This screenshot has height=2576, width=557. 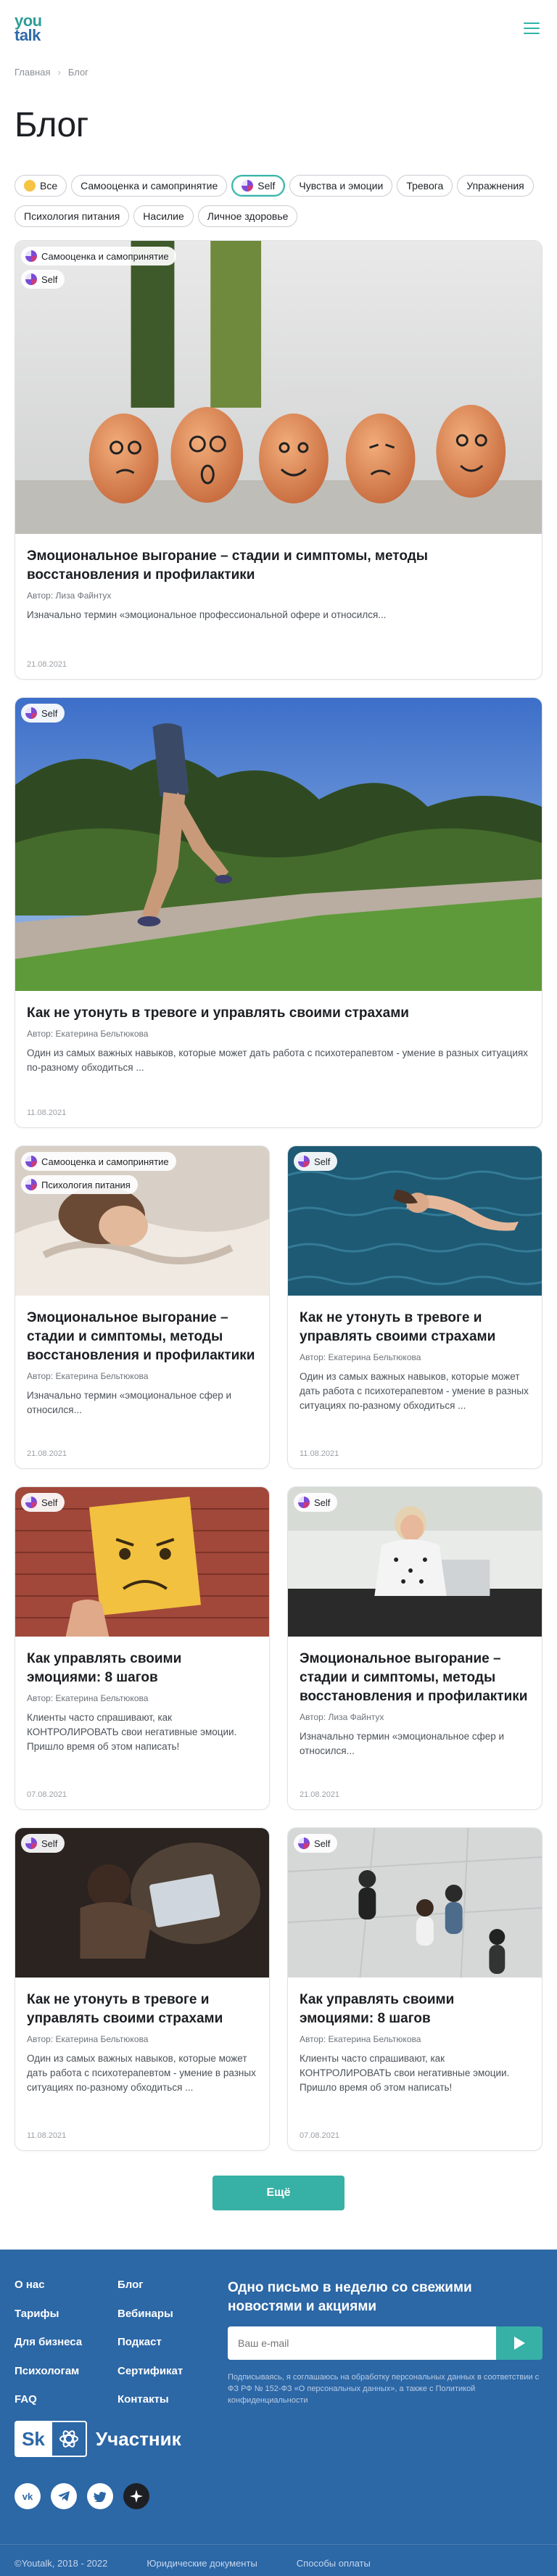 What do you see at coordinates (99, 1161) in the screenshot?
I see `category-chip: Самооценка и самопринятие` at bounding box center [99, 1161].